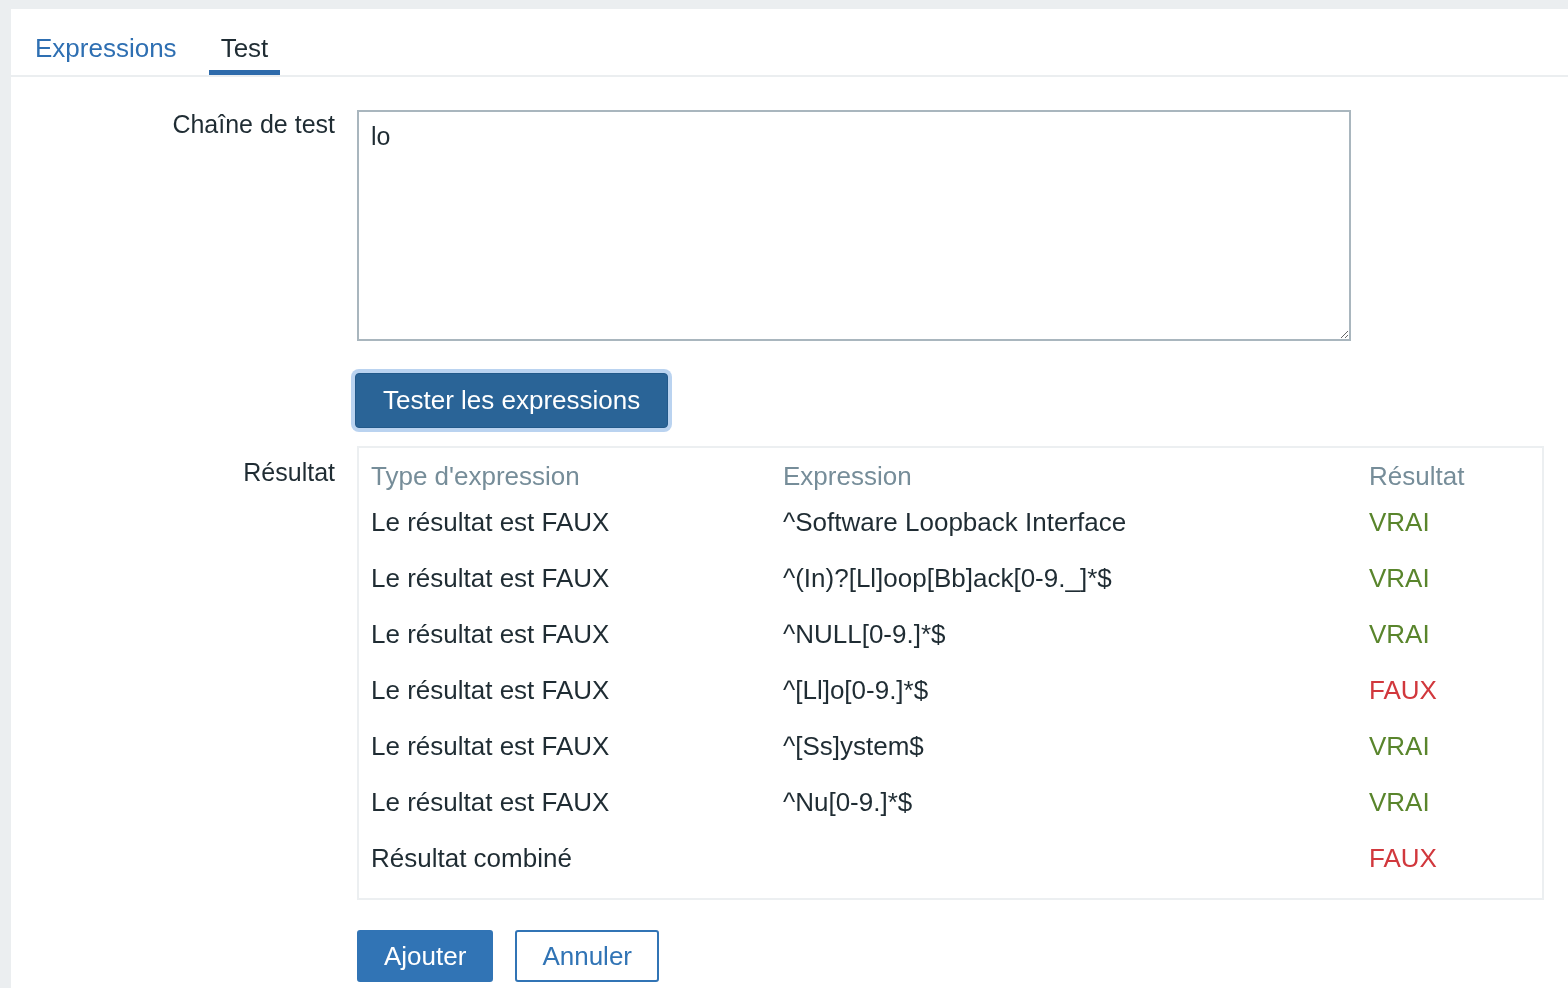 The image size is (1568, 988). I want to click on table-cell-text: ^Nu[0-9.]*$, so click(848, 802).